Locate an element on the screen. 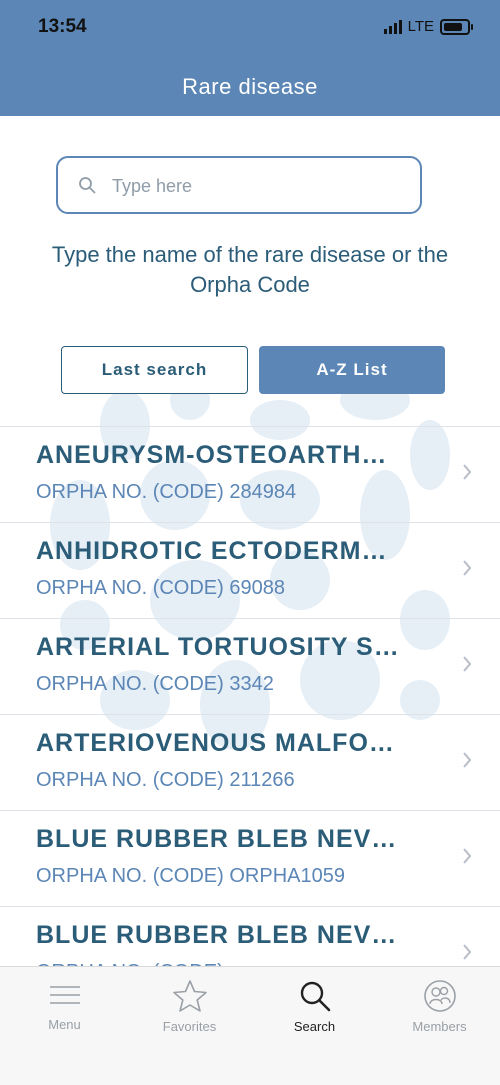 This screenshot has width=500, height=1085. battery-icon is located at coordinates (456, 26).